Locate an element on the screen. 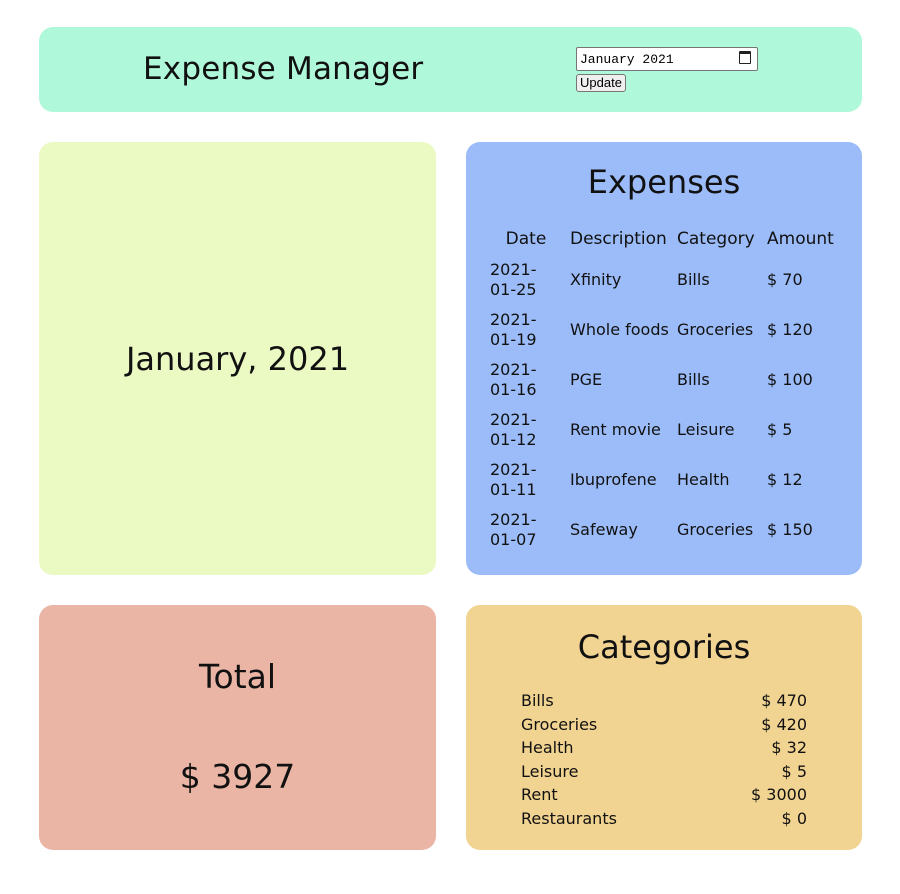  column-header-category: Category is located at coordinates (716, 238).